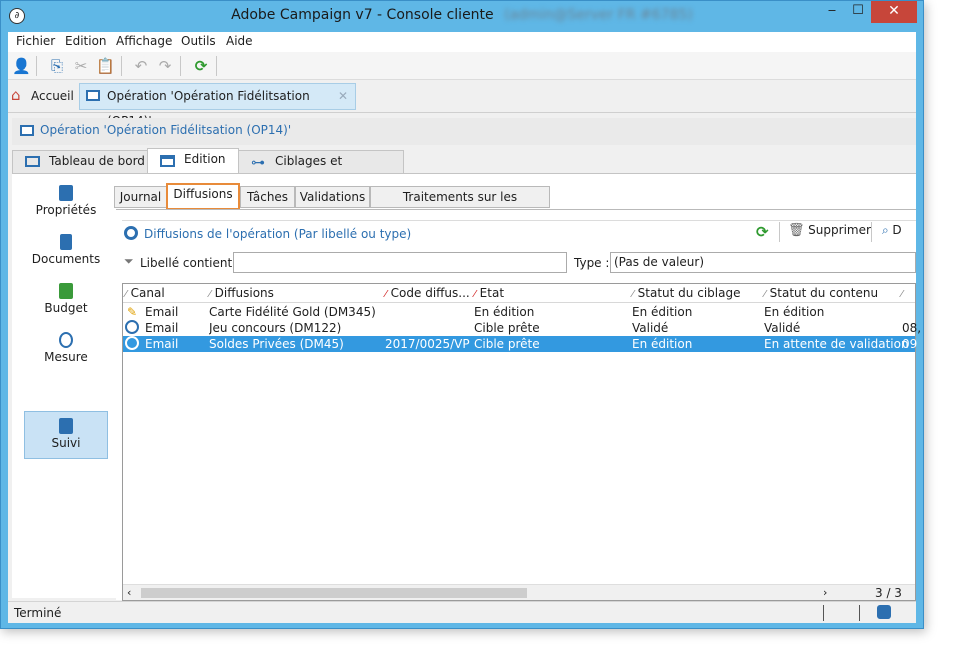  What do you see at coordinates (52, 96) in the screenshot?
I see `doc-tab-home-label: Accueil` at bounding box center [52, 96].